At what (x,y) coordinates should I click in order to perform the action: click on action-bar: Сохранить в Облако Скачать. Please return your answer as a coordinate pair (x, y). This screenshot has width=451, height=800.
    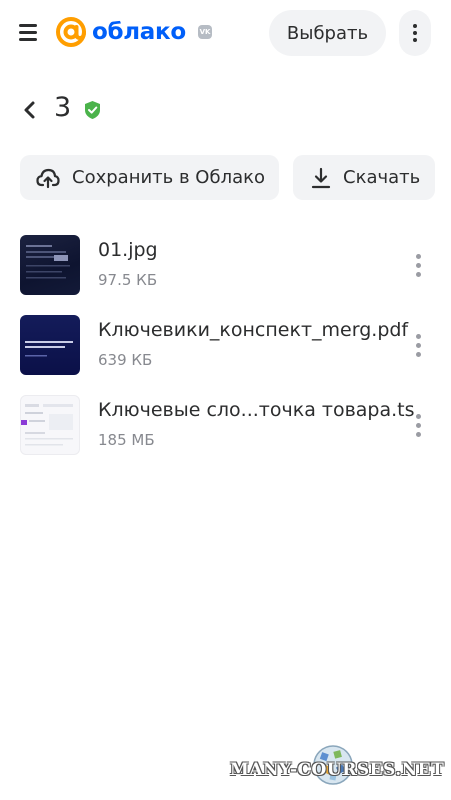
    Looking at the image, I should click on (227, 177).